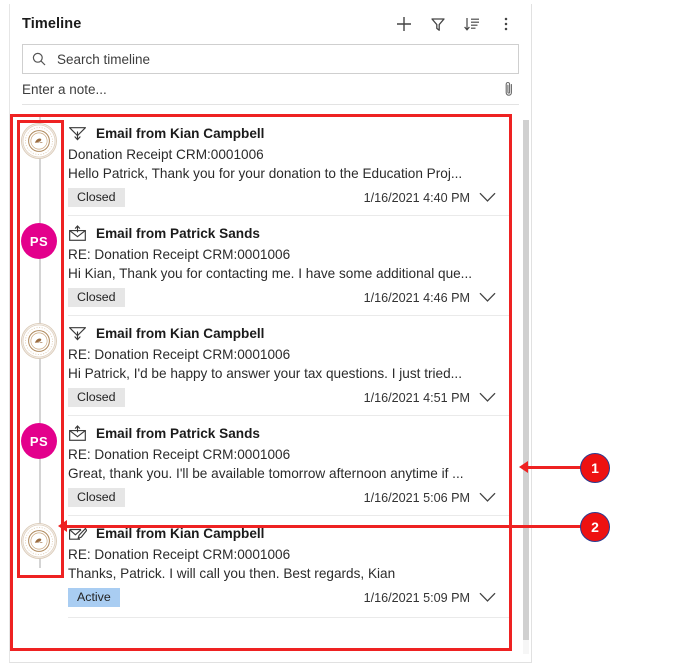  I want to click on entry-timestamp: 1/16/2021 4:46 PM, so click(416, 297).